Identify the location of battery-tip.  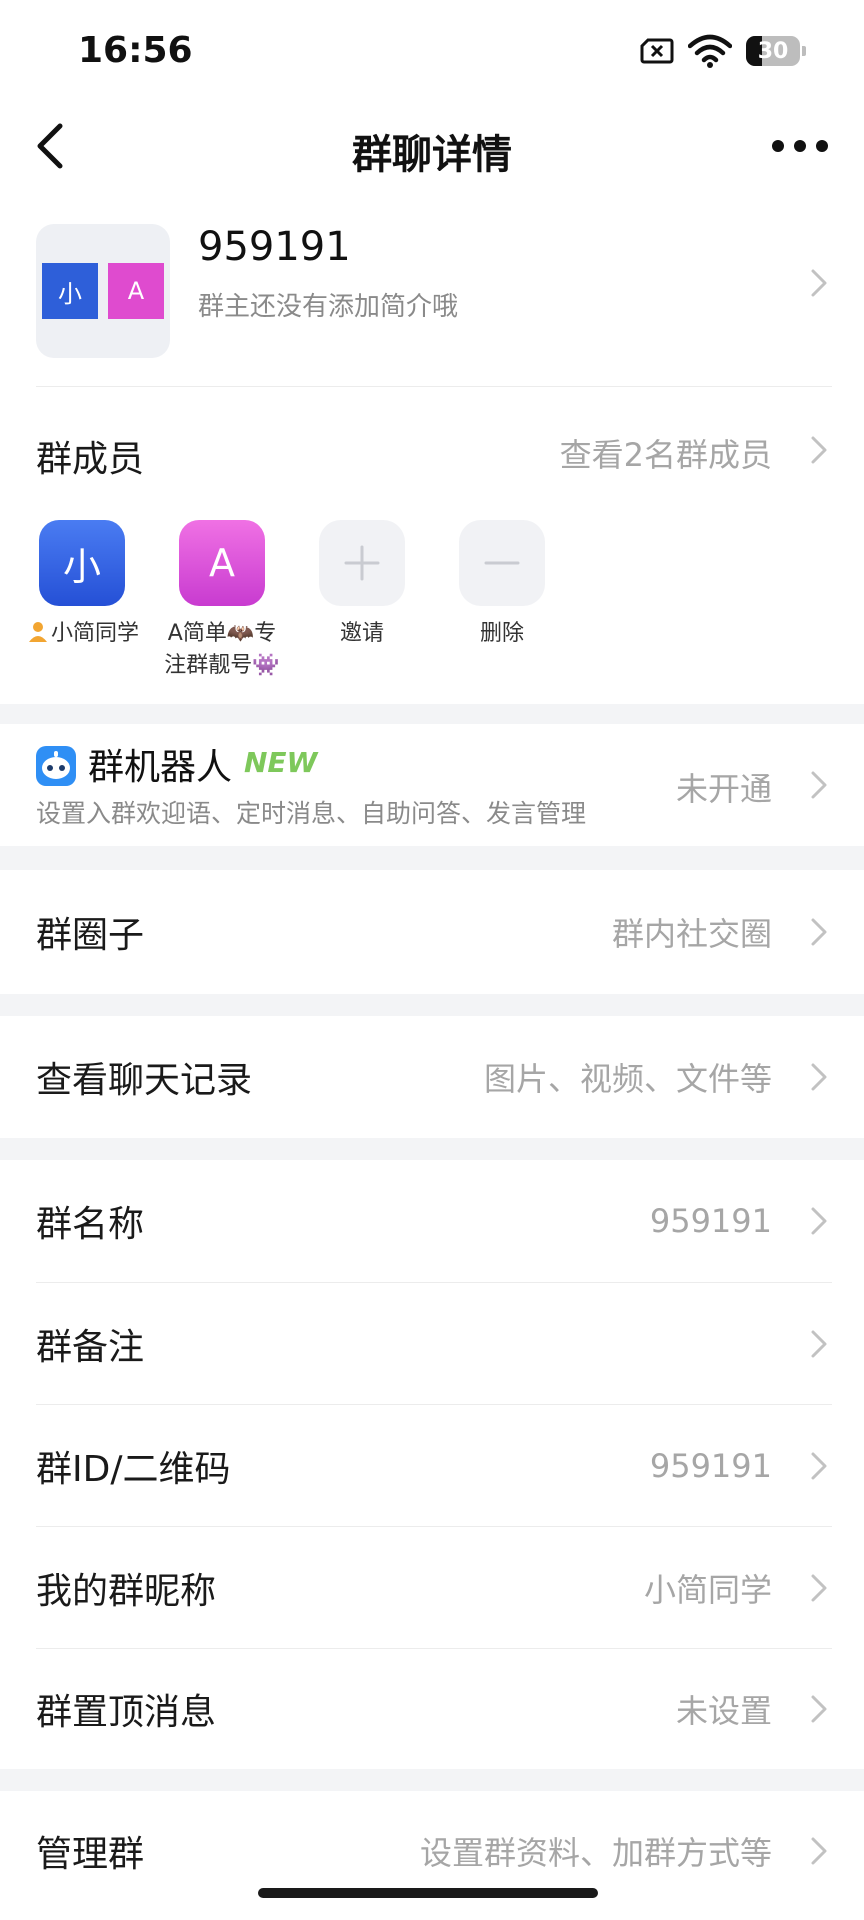
(804, 51).